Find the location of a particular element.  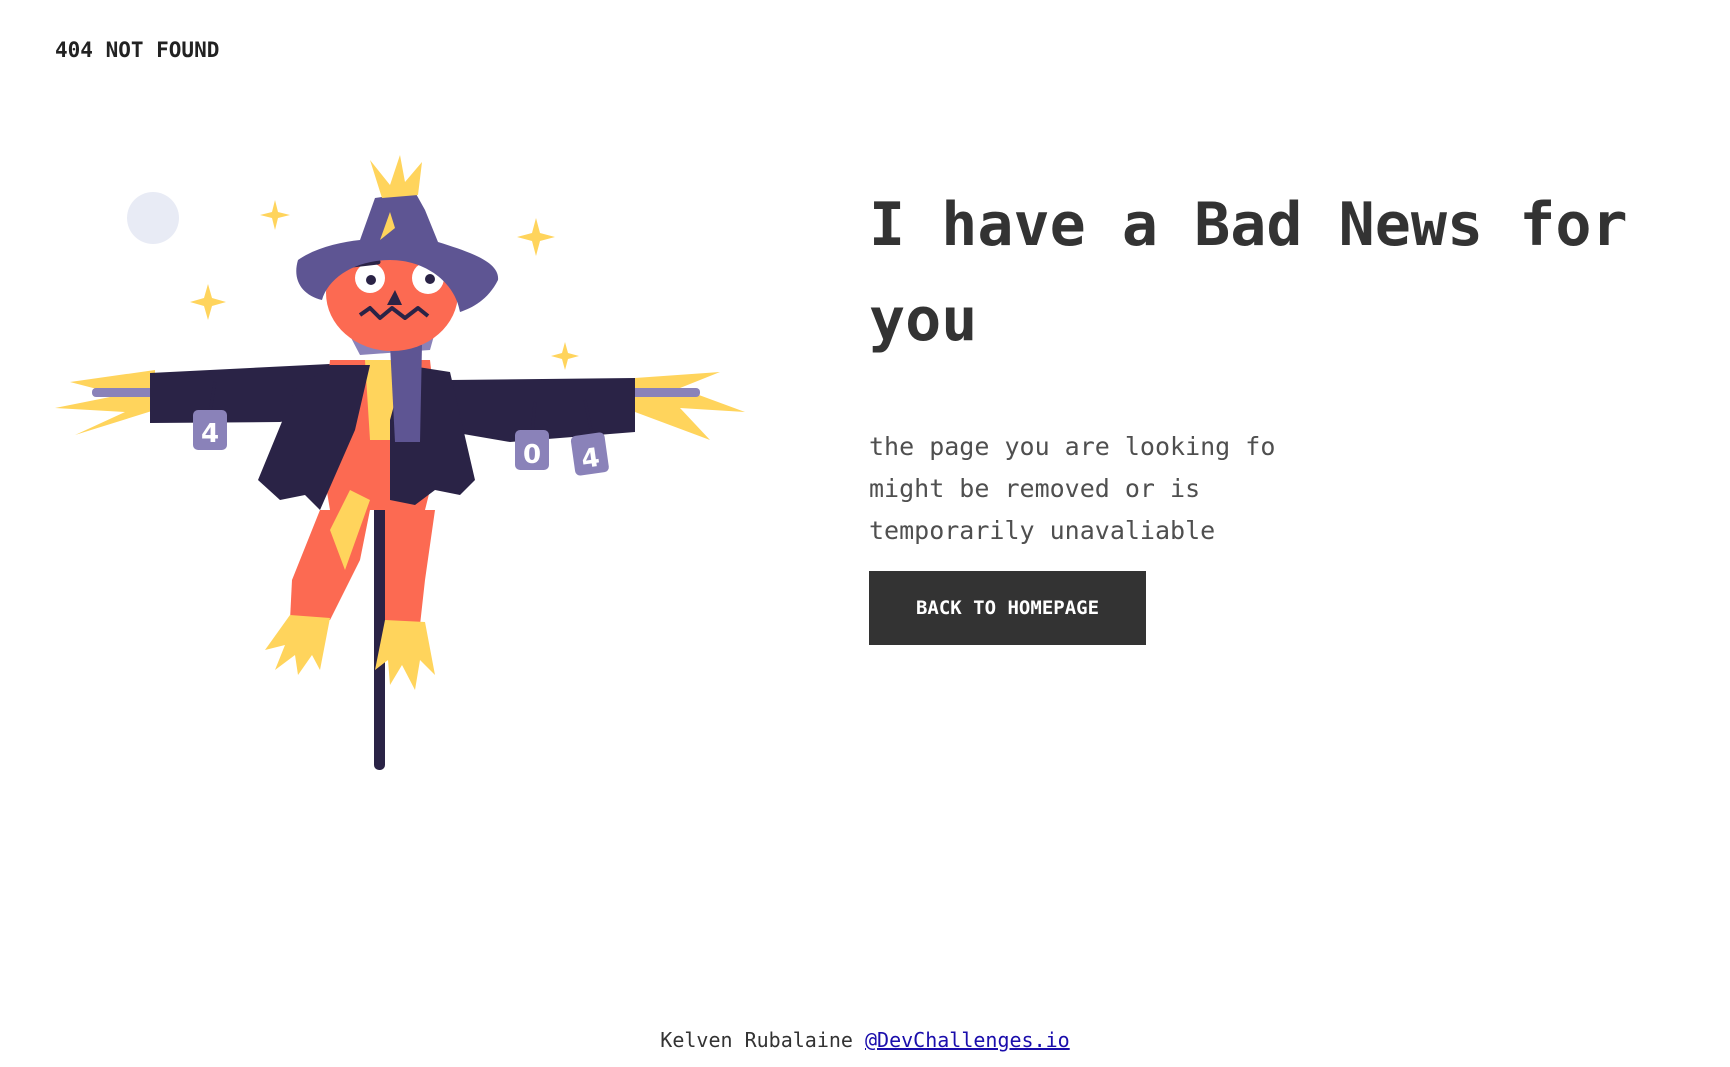

headline: I have a Bad News for you is located at coordinates (1248, 272).